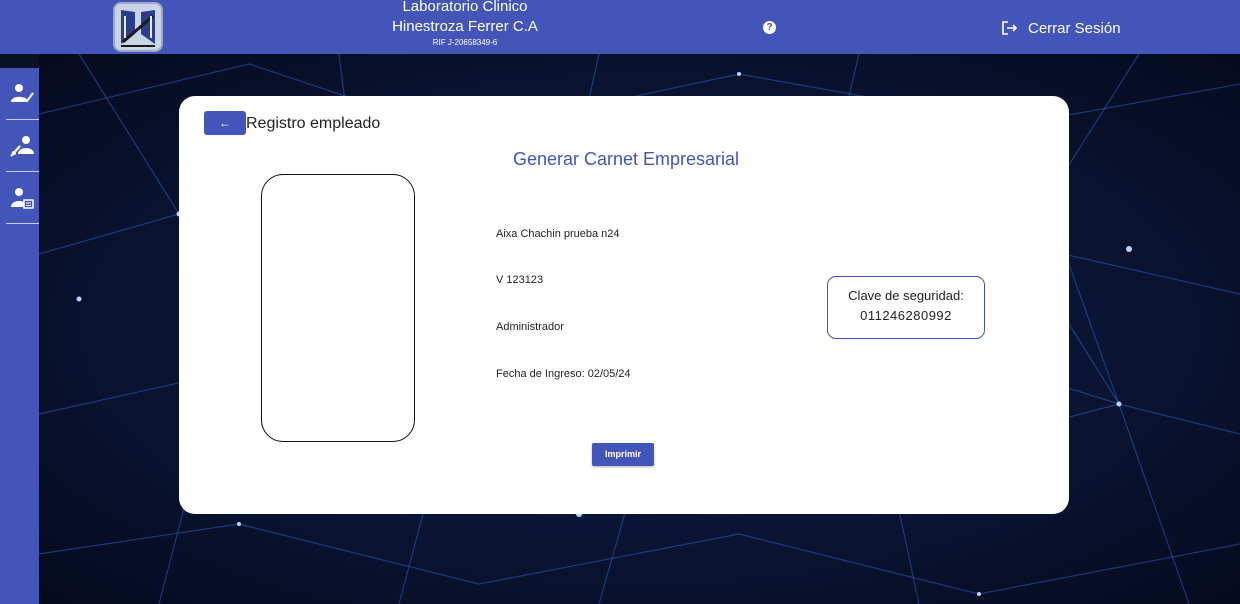 This screenshot has height=604, width=1240. I want to click on employee-name: Aixa Chachin prueba n24, so click(558, 234).